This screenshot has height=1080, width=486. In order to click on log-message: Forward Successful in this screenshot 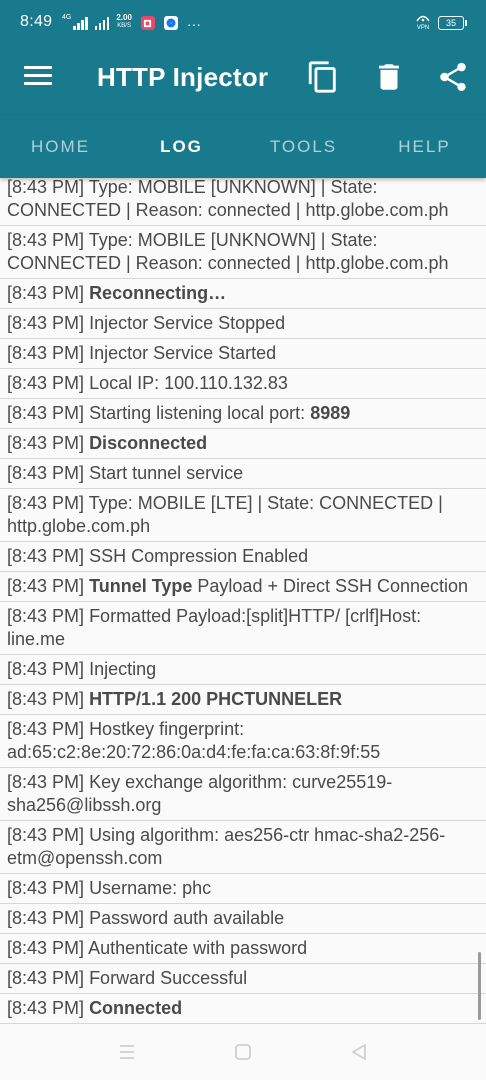, I will do `click(168, 978)`.